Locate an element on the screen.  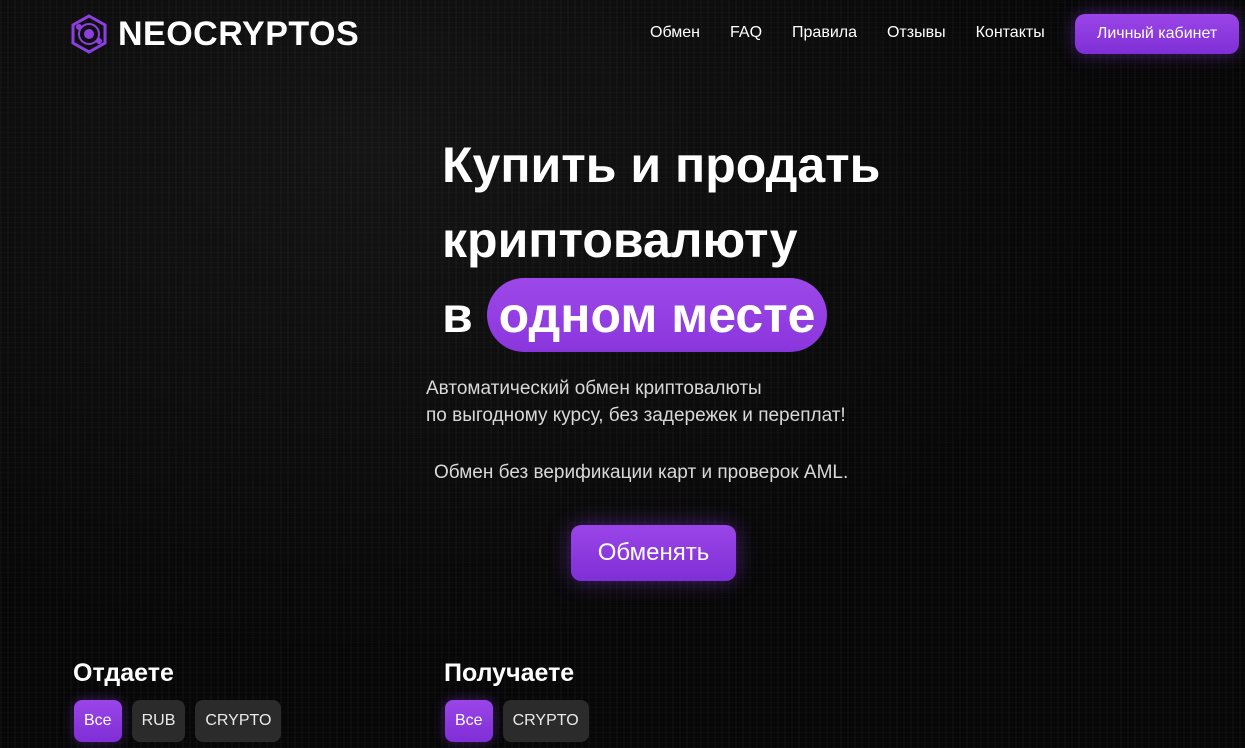
nav-link-exchange: Обмен is located at coordinates (675, 33).